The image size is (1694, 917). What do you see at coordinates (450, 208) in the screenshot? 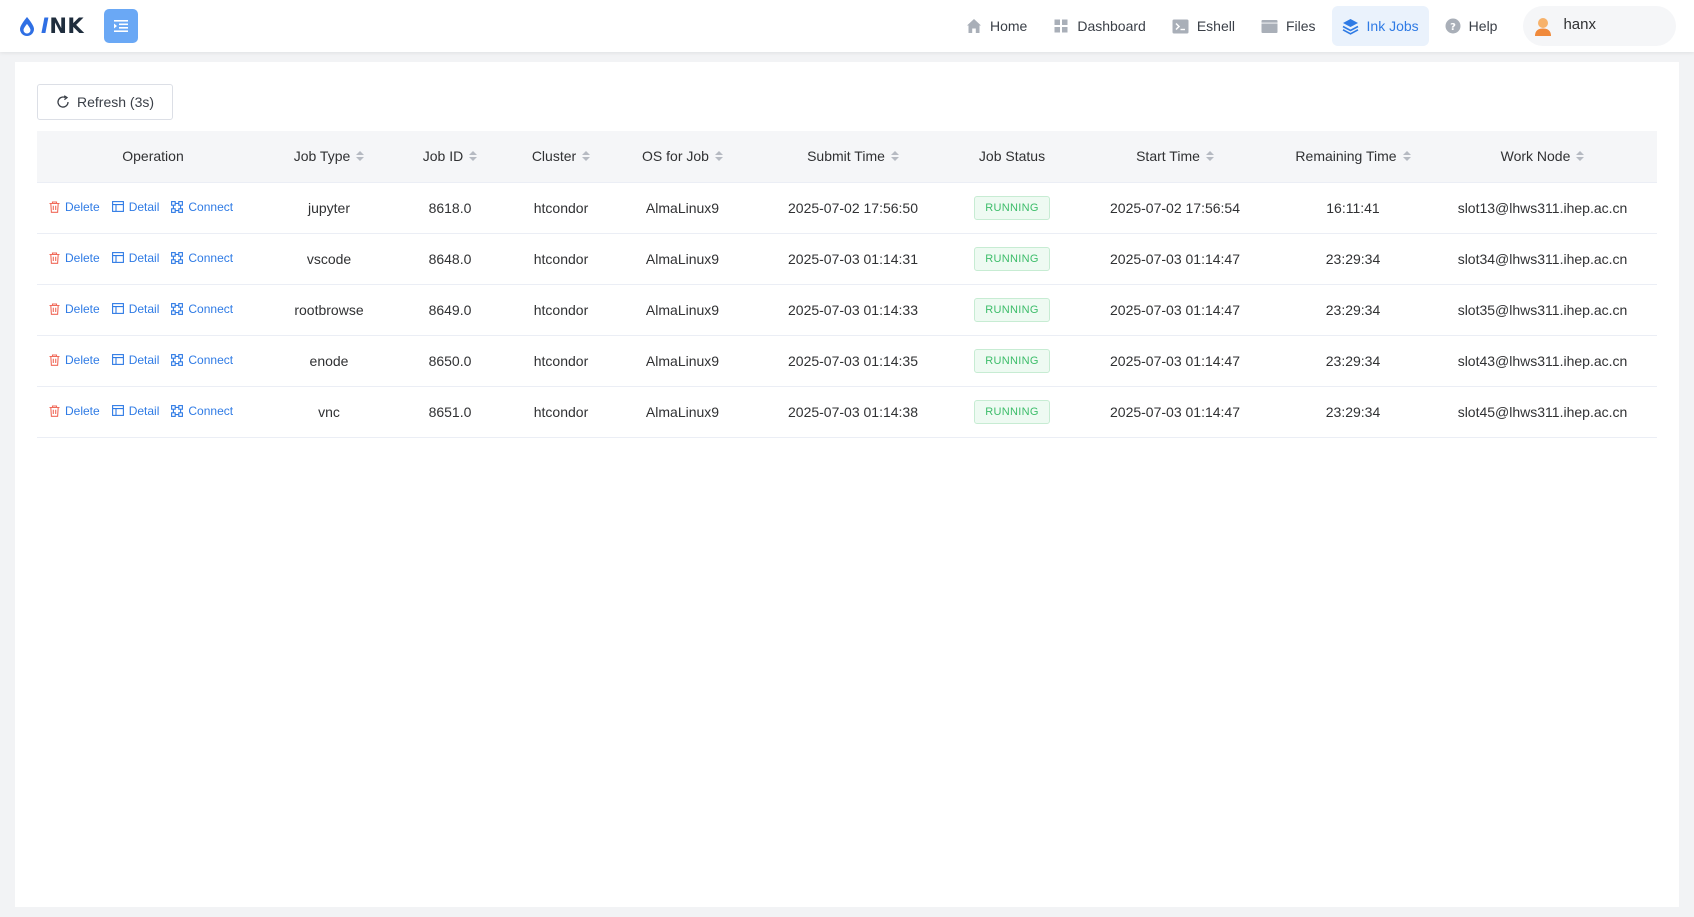
I see `cell-job-id: 8618.0` at bounding box center [450, 208].